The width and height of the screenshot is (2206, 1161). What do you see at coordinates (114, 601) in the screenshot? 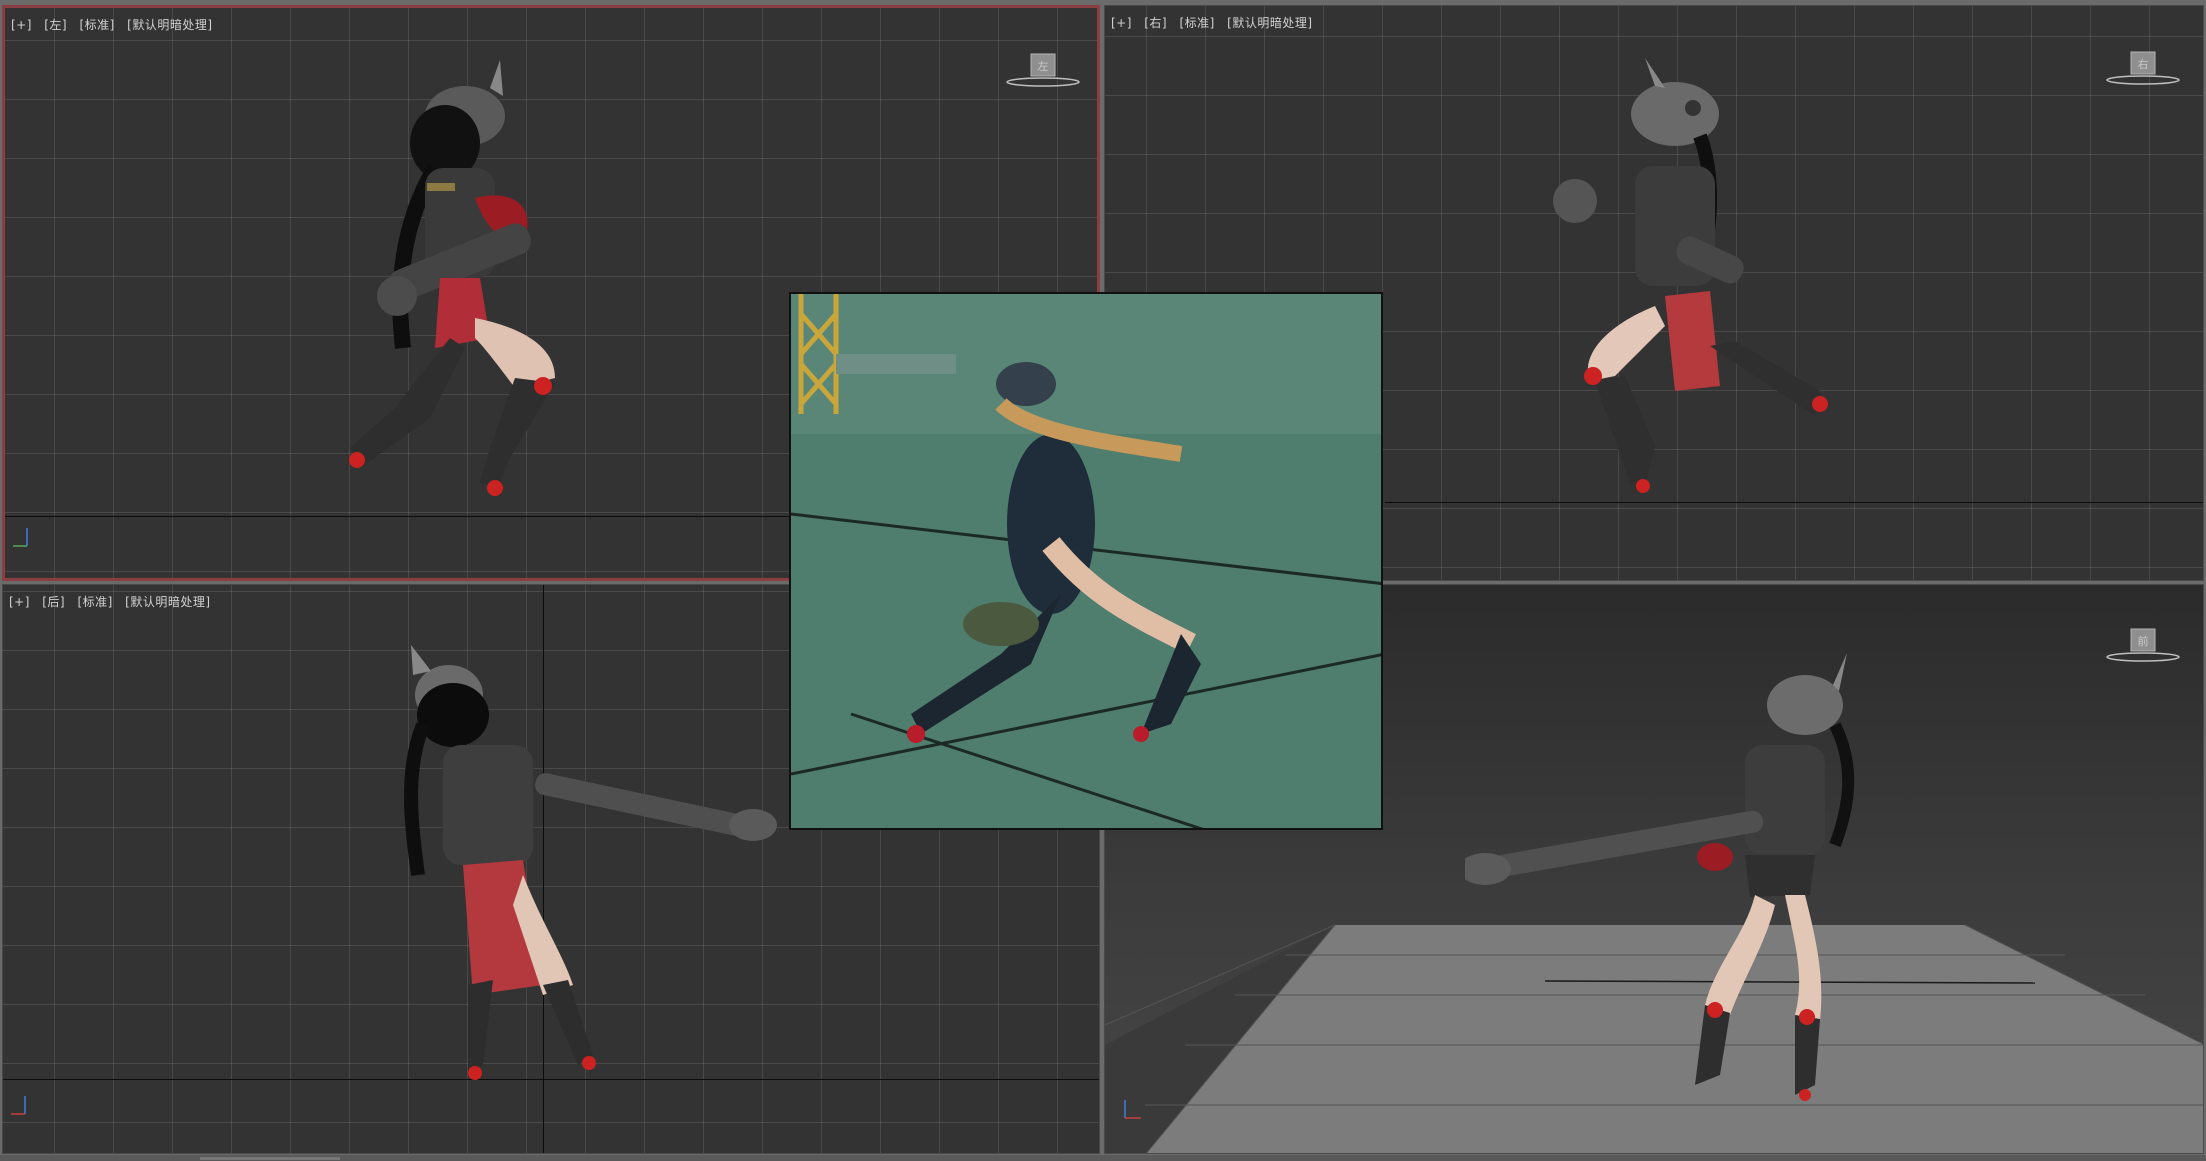
I see `viewport-label-back: [+] [后] [标准] [默认明暗处理]` at bounding box center [114, 601].